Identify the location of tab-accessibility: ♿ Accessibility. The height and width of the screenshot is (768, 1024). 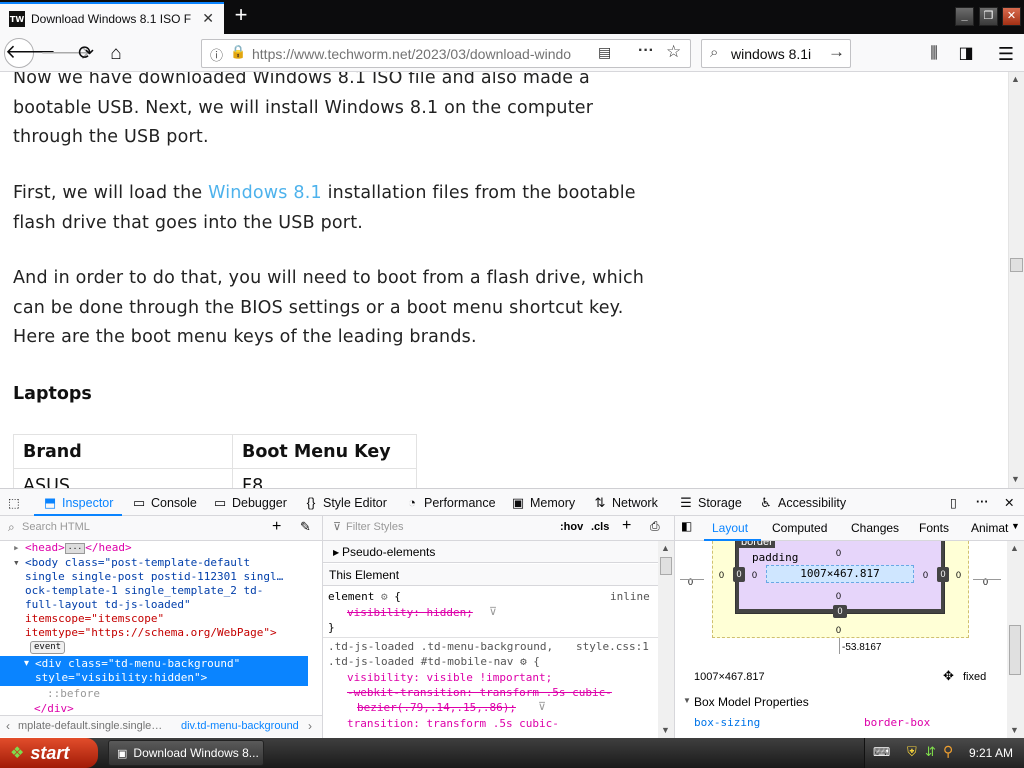
(802, 503).